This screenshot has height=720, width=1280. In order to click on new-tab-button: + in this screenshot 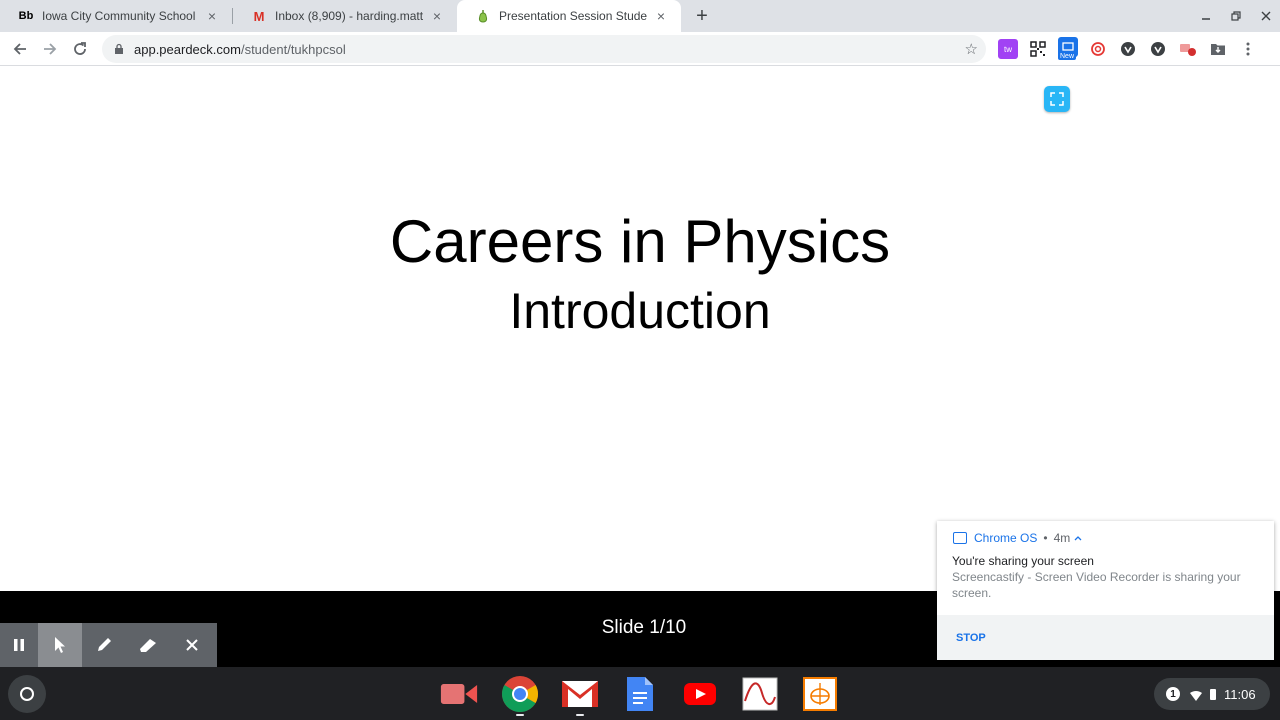, I will do `click(702, 16)`.